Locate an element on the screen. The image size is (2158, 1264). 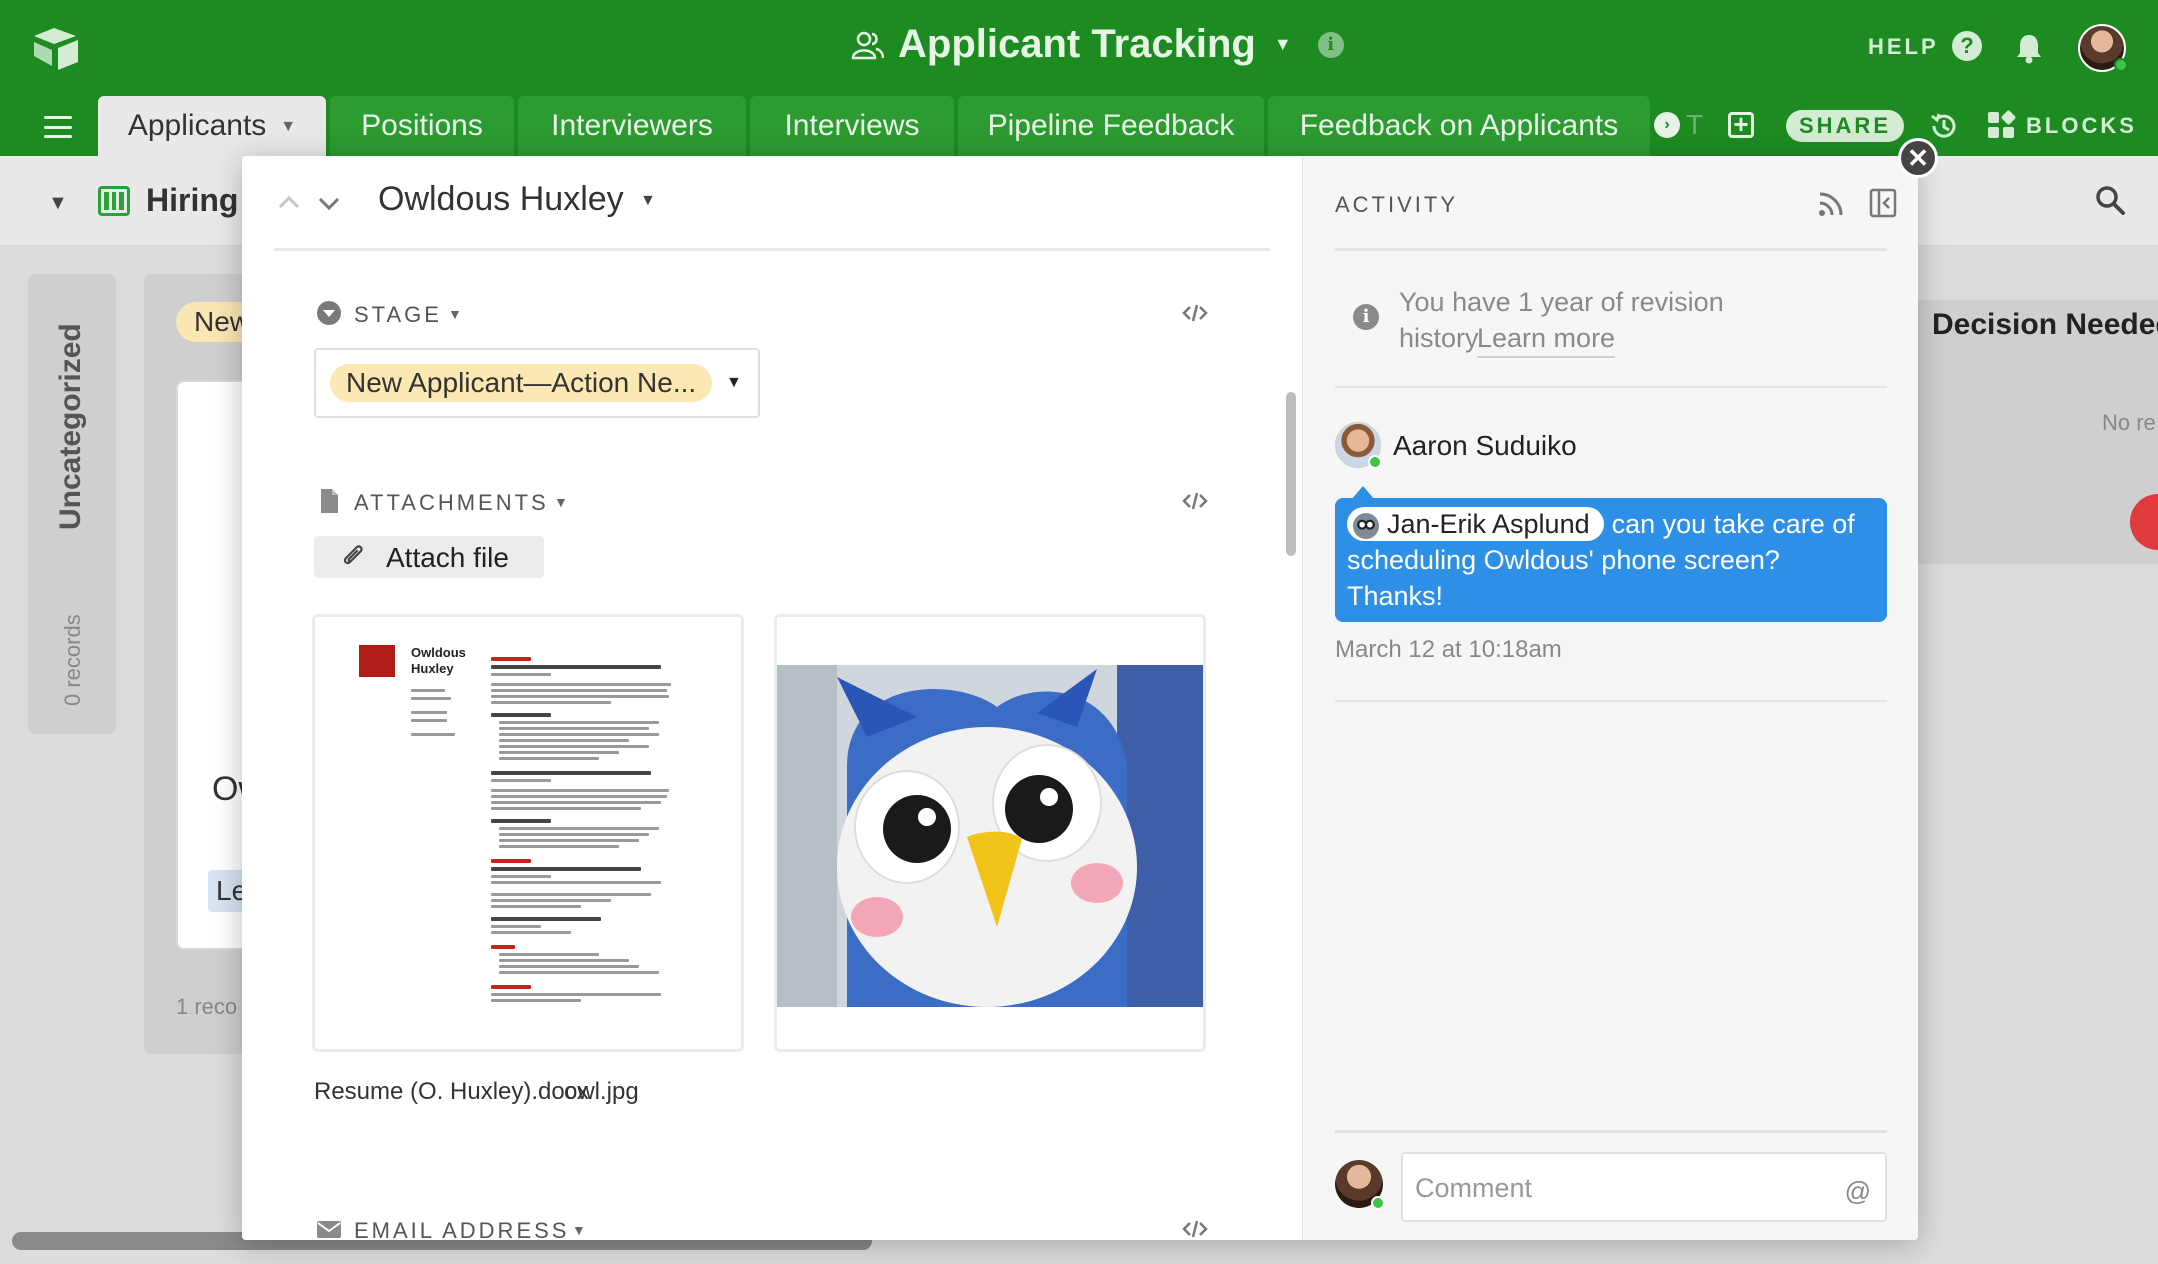
attachment-filename: Resume (O. Huxley).docx is located at coordinates (451, 1092).